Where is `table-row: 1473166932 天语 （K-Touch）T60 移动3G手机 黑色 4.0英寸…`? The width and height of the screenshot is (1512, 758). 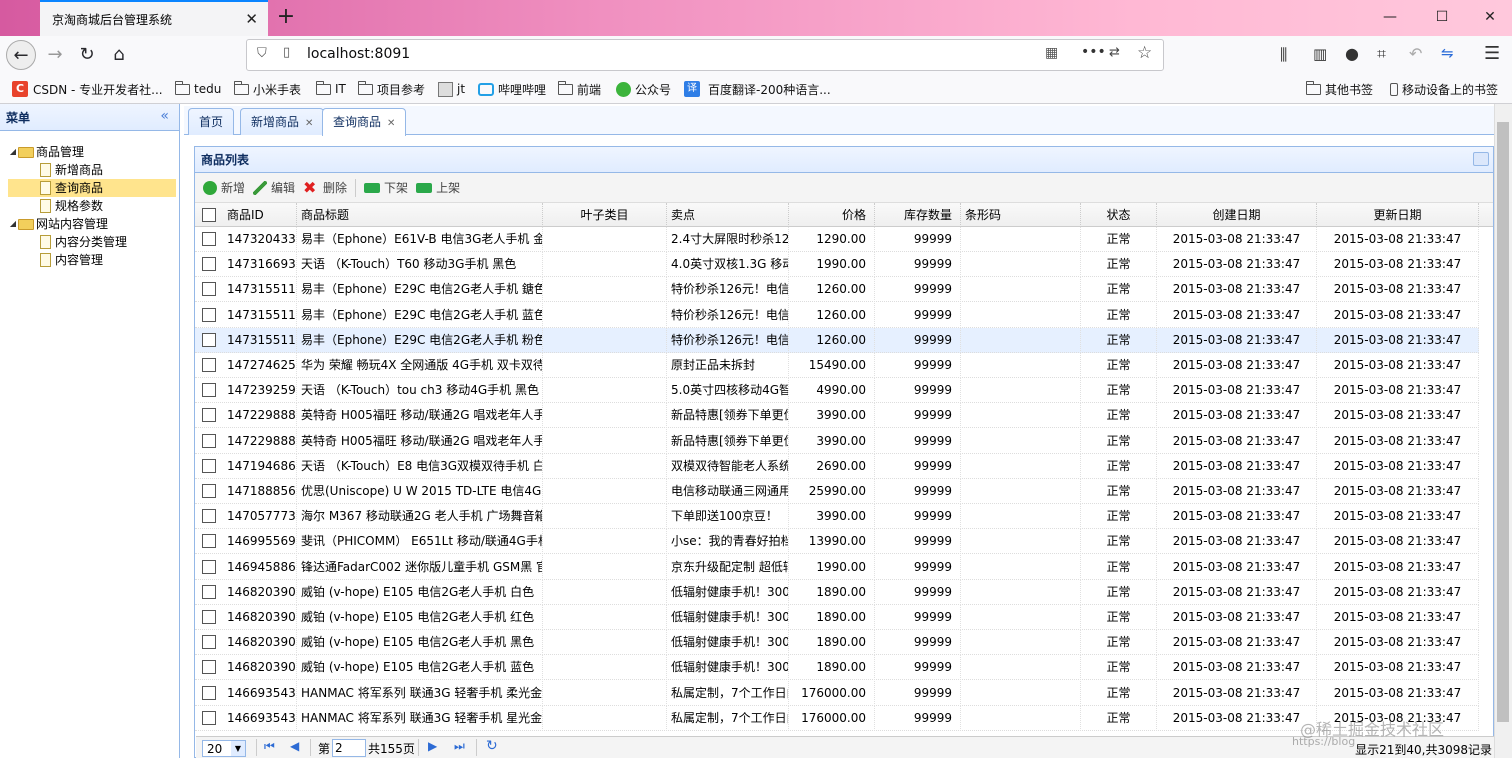
table-row: 1473166932 天语 （K-Touch）T60 移动3G手机 黑色 4.0英寸… is located at coordinates (837, 265).